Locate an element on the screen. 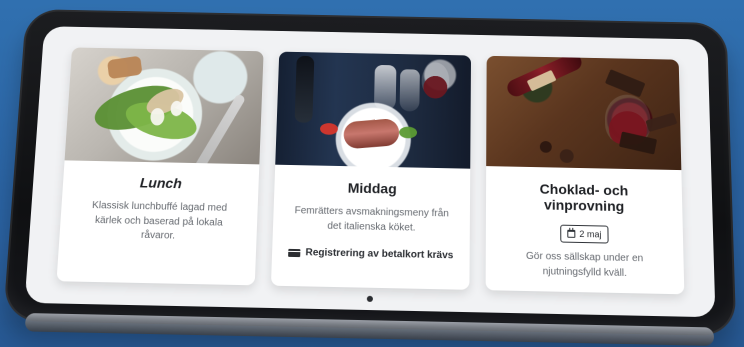 This screenshot has height=347, width=744. bottle-decoration is located at coordinates (304, 89).